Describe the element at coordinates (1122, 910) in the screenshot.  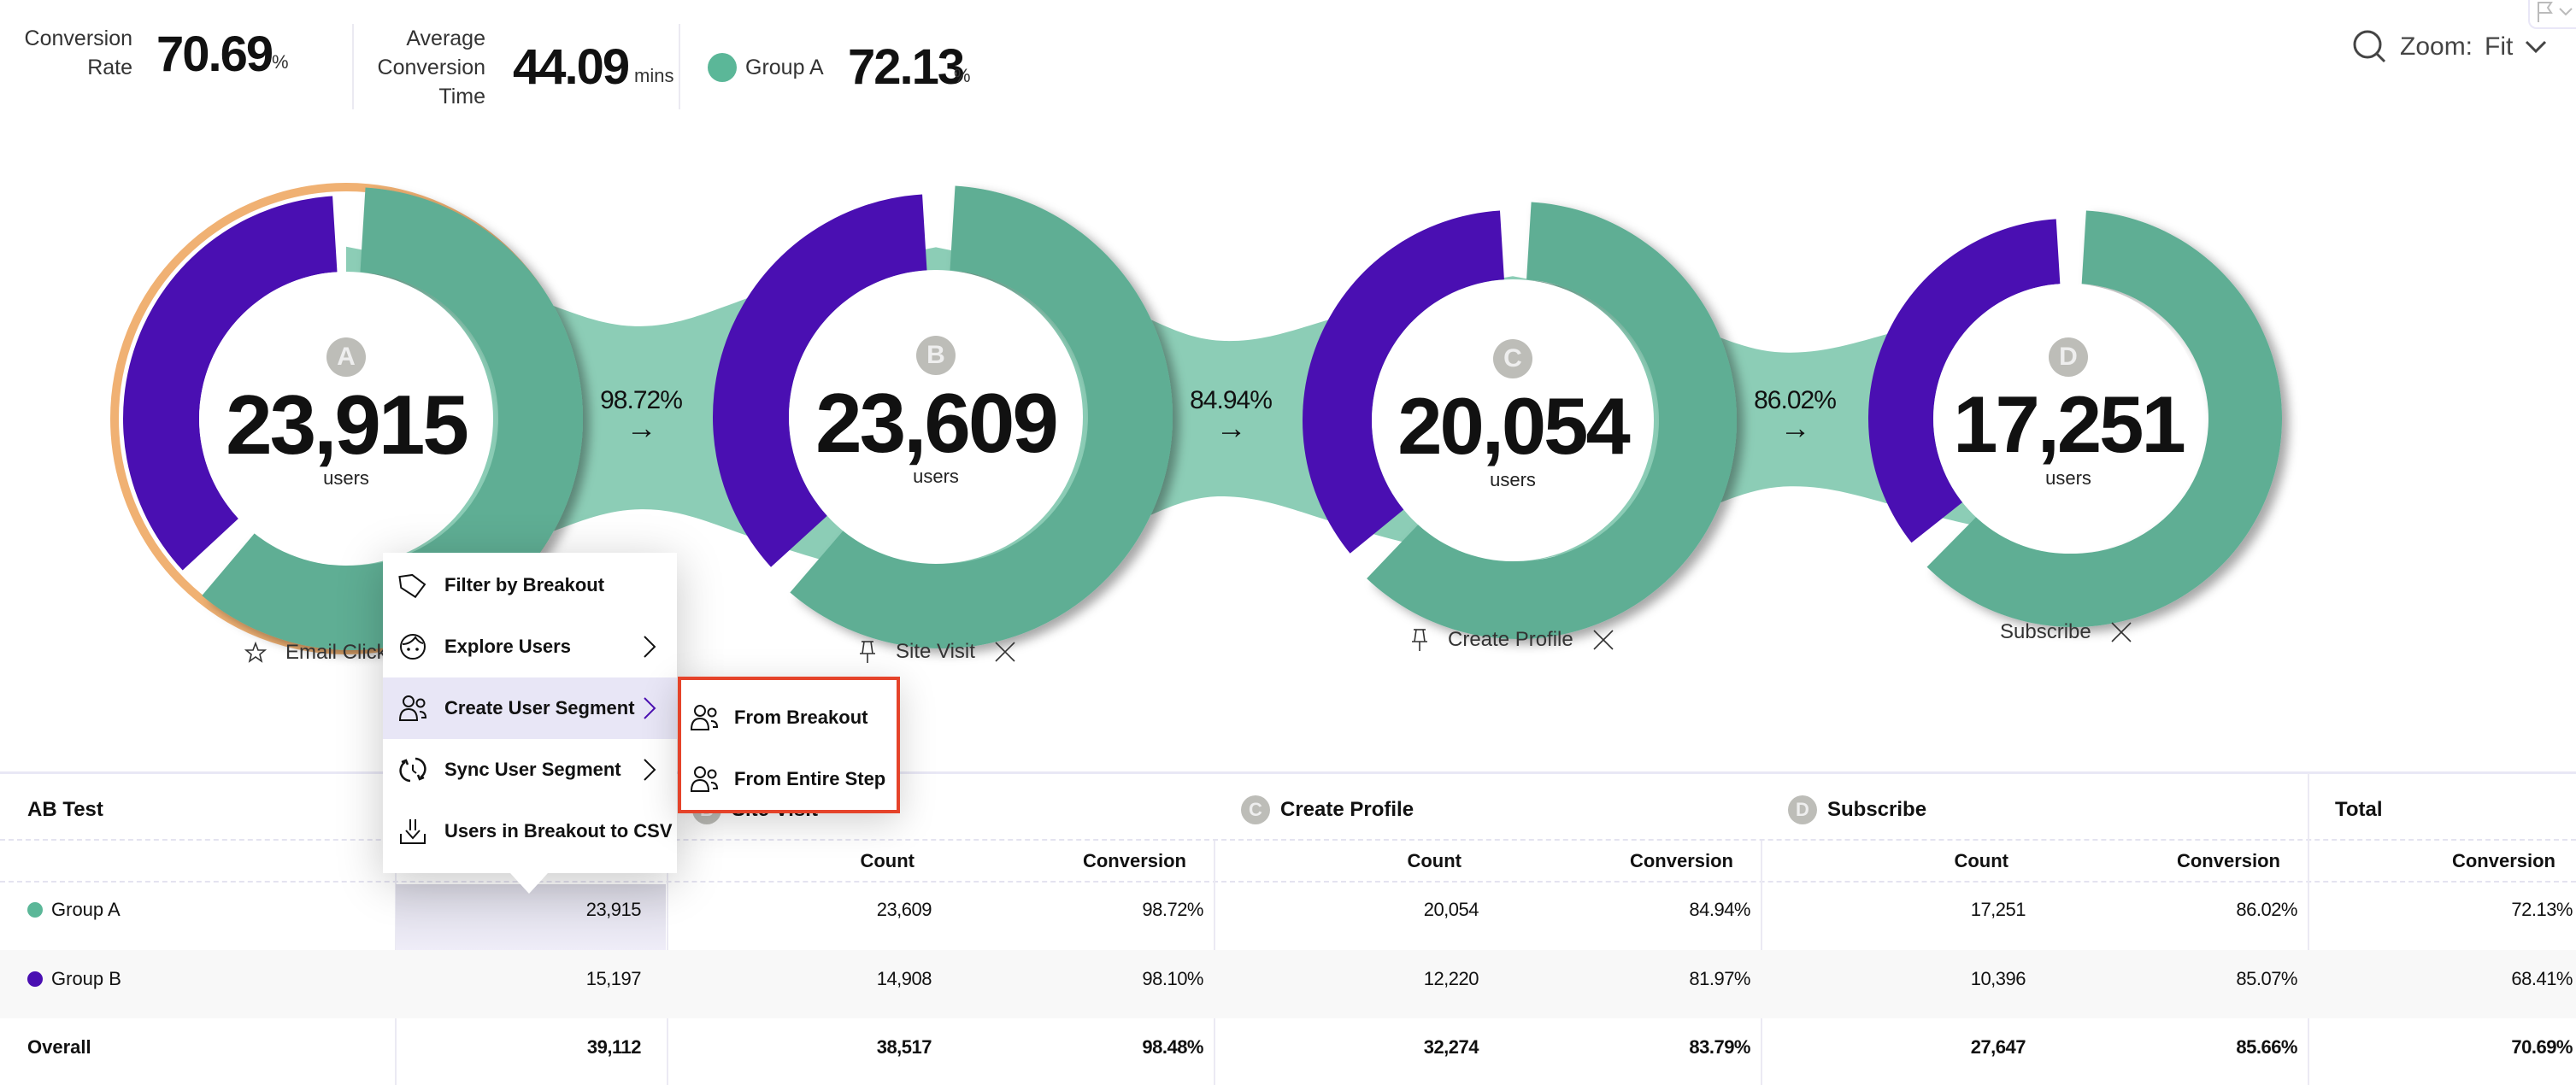
I see `table-cell: 98.72%` at that location.